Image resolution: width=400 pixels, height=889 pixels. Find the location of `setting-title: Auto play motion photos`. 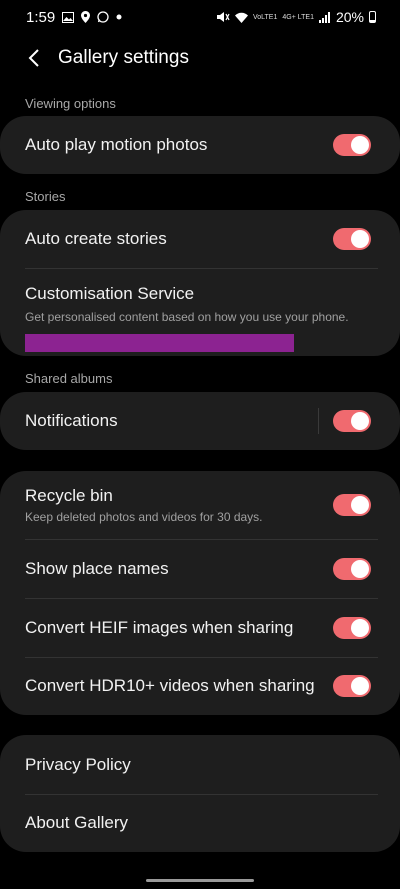

setting-title: Auto play motion photos is located at coordinates (116, 144).